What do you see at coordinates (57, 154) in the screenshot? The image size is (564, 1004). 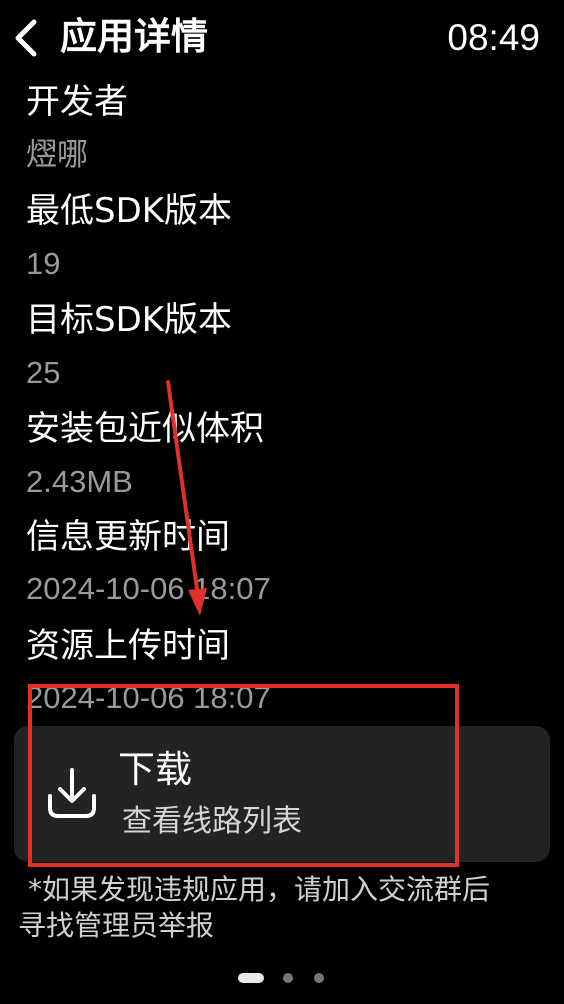 I see `developer-value: 熤哪` at bounding box center [57, 154].